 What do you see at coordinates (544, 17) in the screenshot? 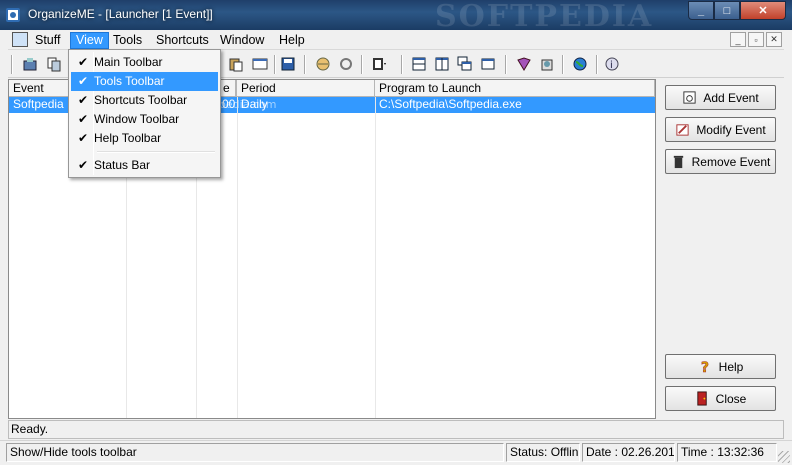
I see `softpedia-watermark: SOFTPEDIA` at bounding box center [544, 17].